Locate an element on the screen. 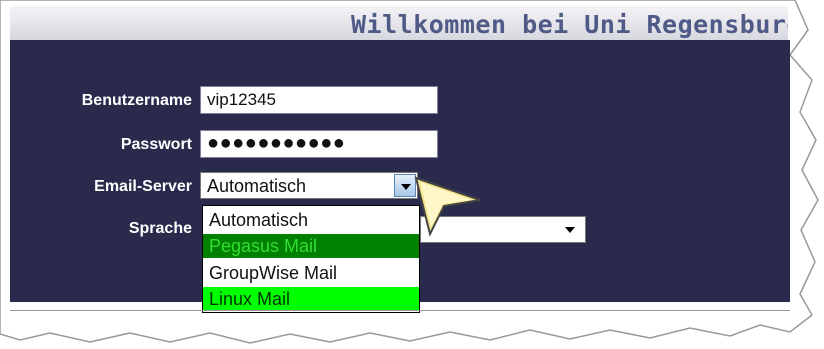 This screenshot has width=824, height=349. pointer-arrow-icon is located at coordinates (447, 206).